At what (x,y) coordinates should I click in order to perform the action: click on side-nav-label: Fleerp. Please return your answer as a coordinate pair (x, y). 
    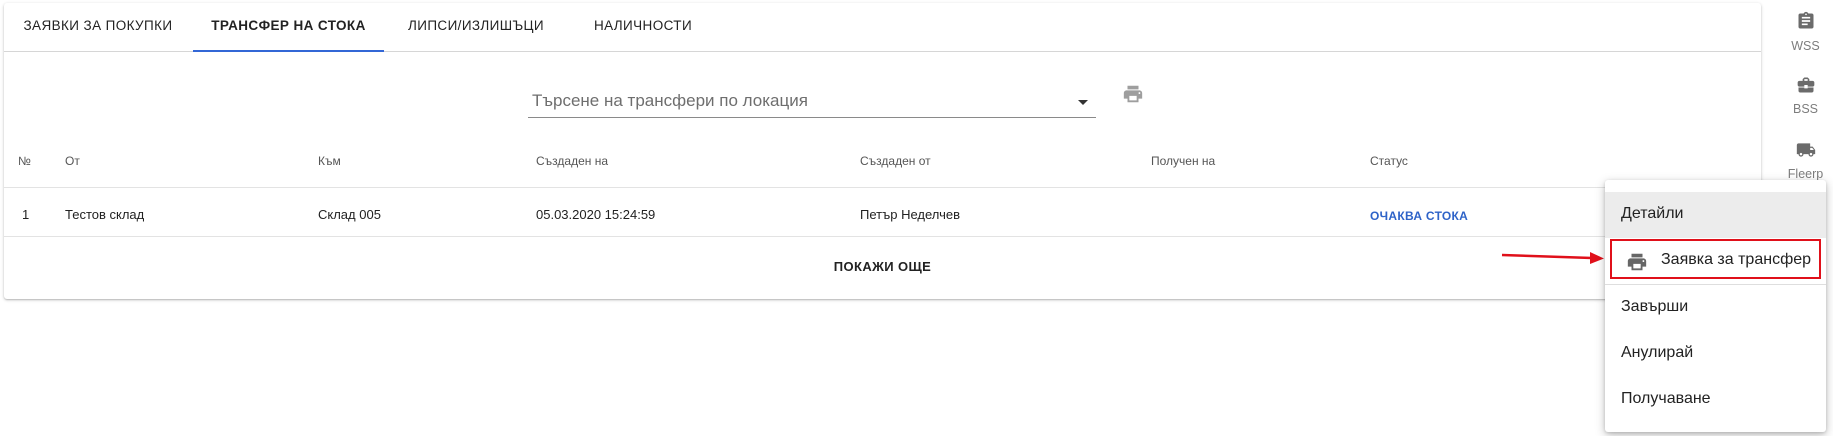
    Looking at the image, I should click on (1805, 174).